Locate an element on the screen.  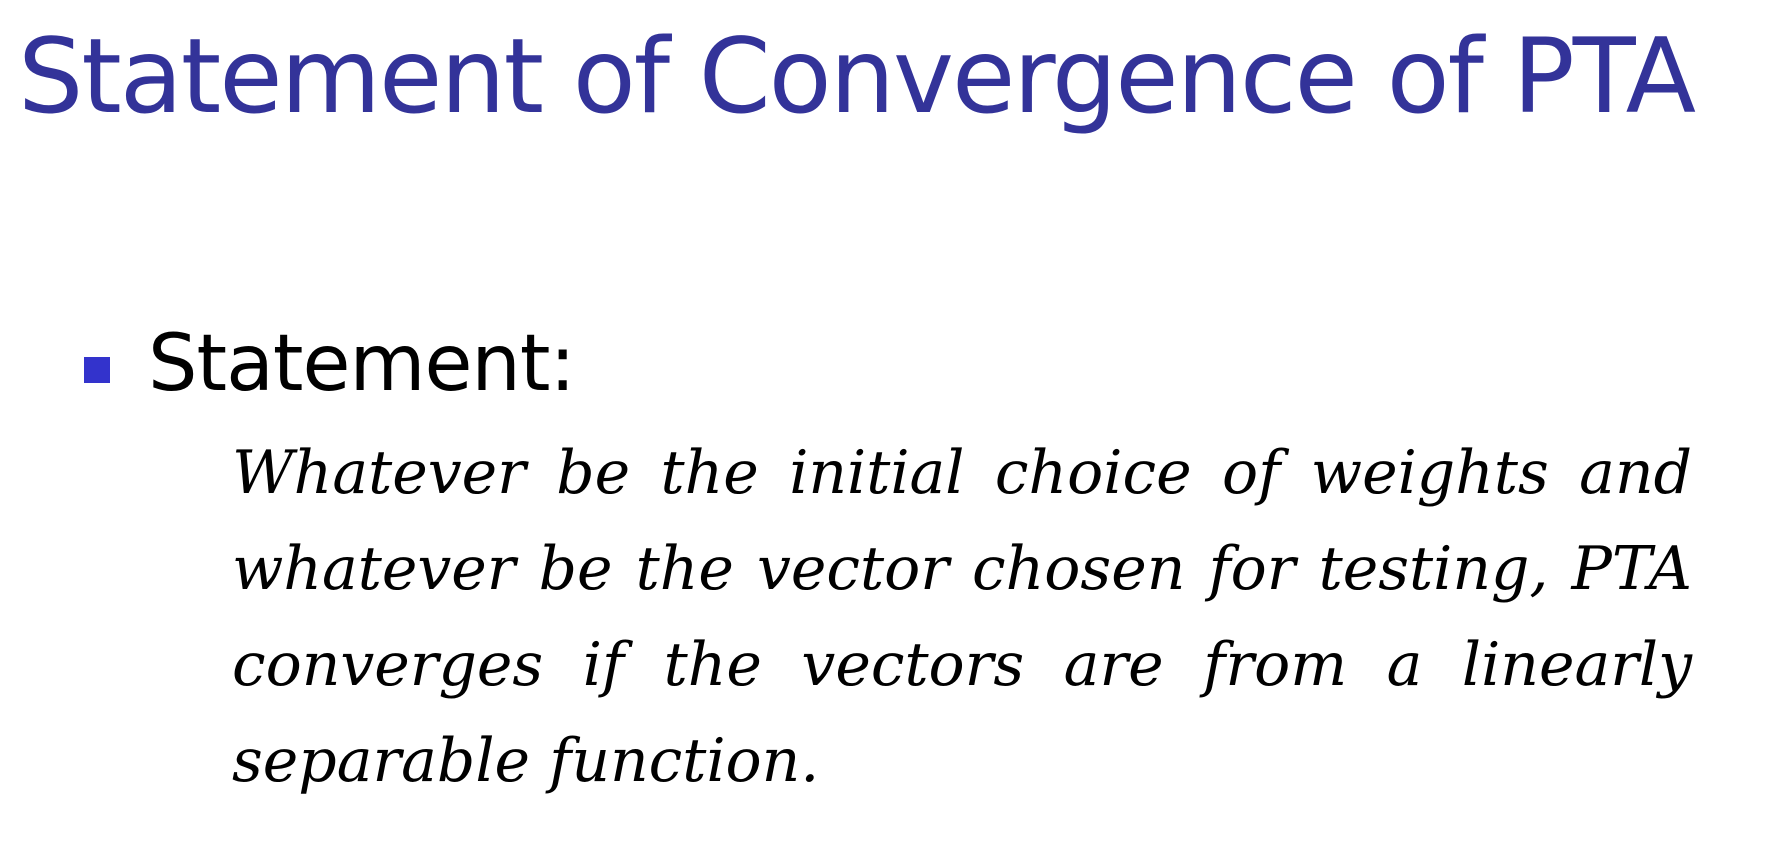
square-bullet-icon is located at coordinates (97, 369).